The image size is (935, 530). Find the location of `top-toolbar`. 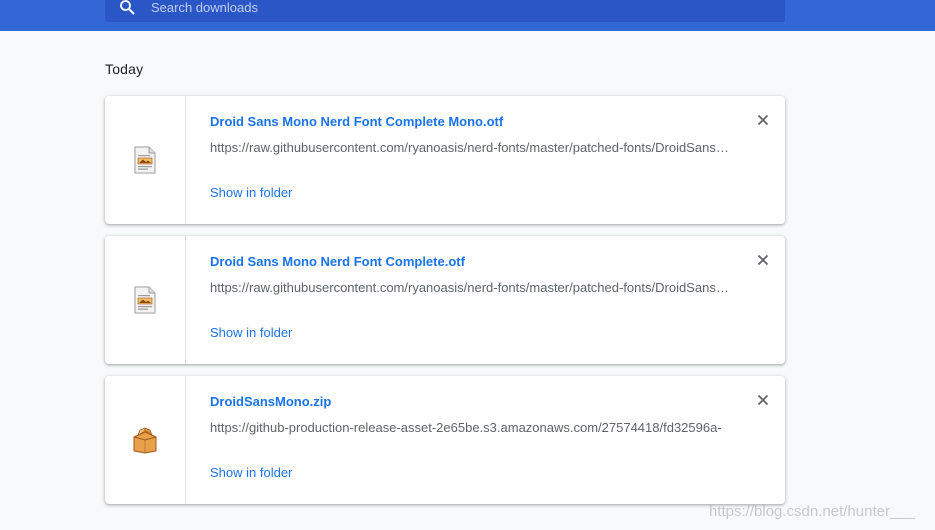

top-toolbar is located at coordinates (467, 15).